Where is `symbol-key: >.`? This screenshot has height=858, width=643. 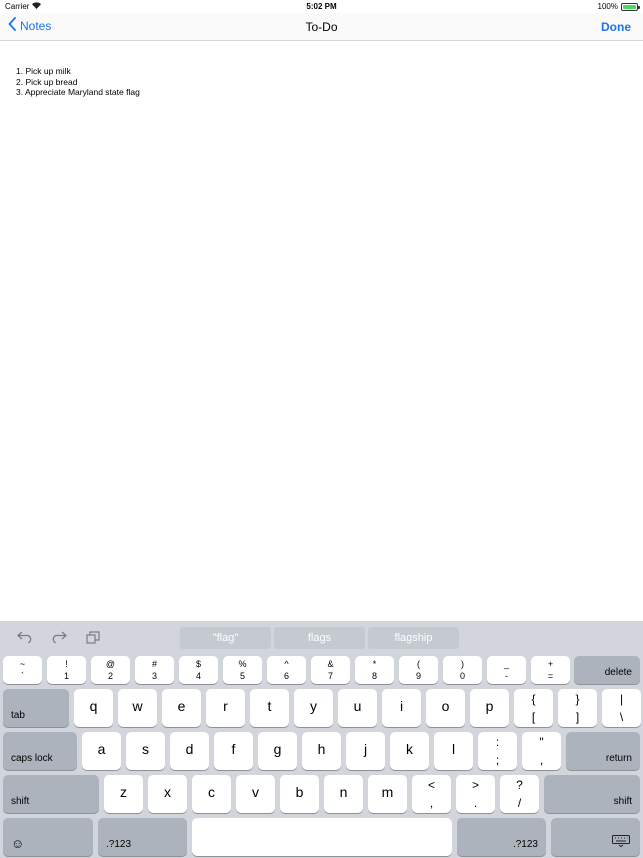
symbol-key: >. is located at coordinates (475, 794).